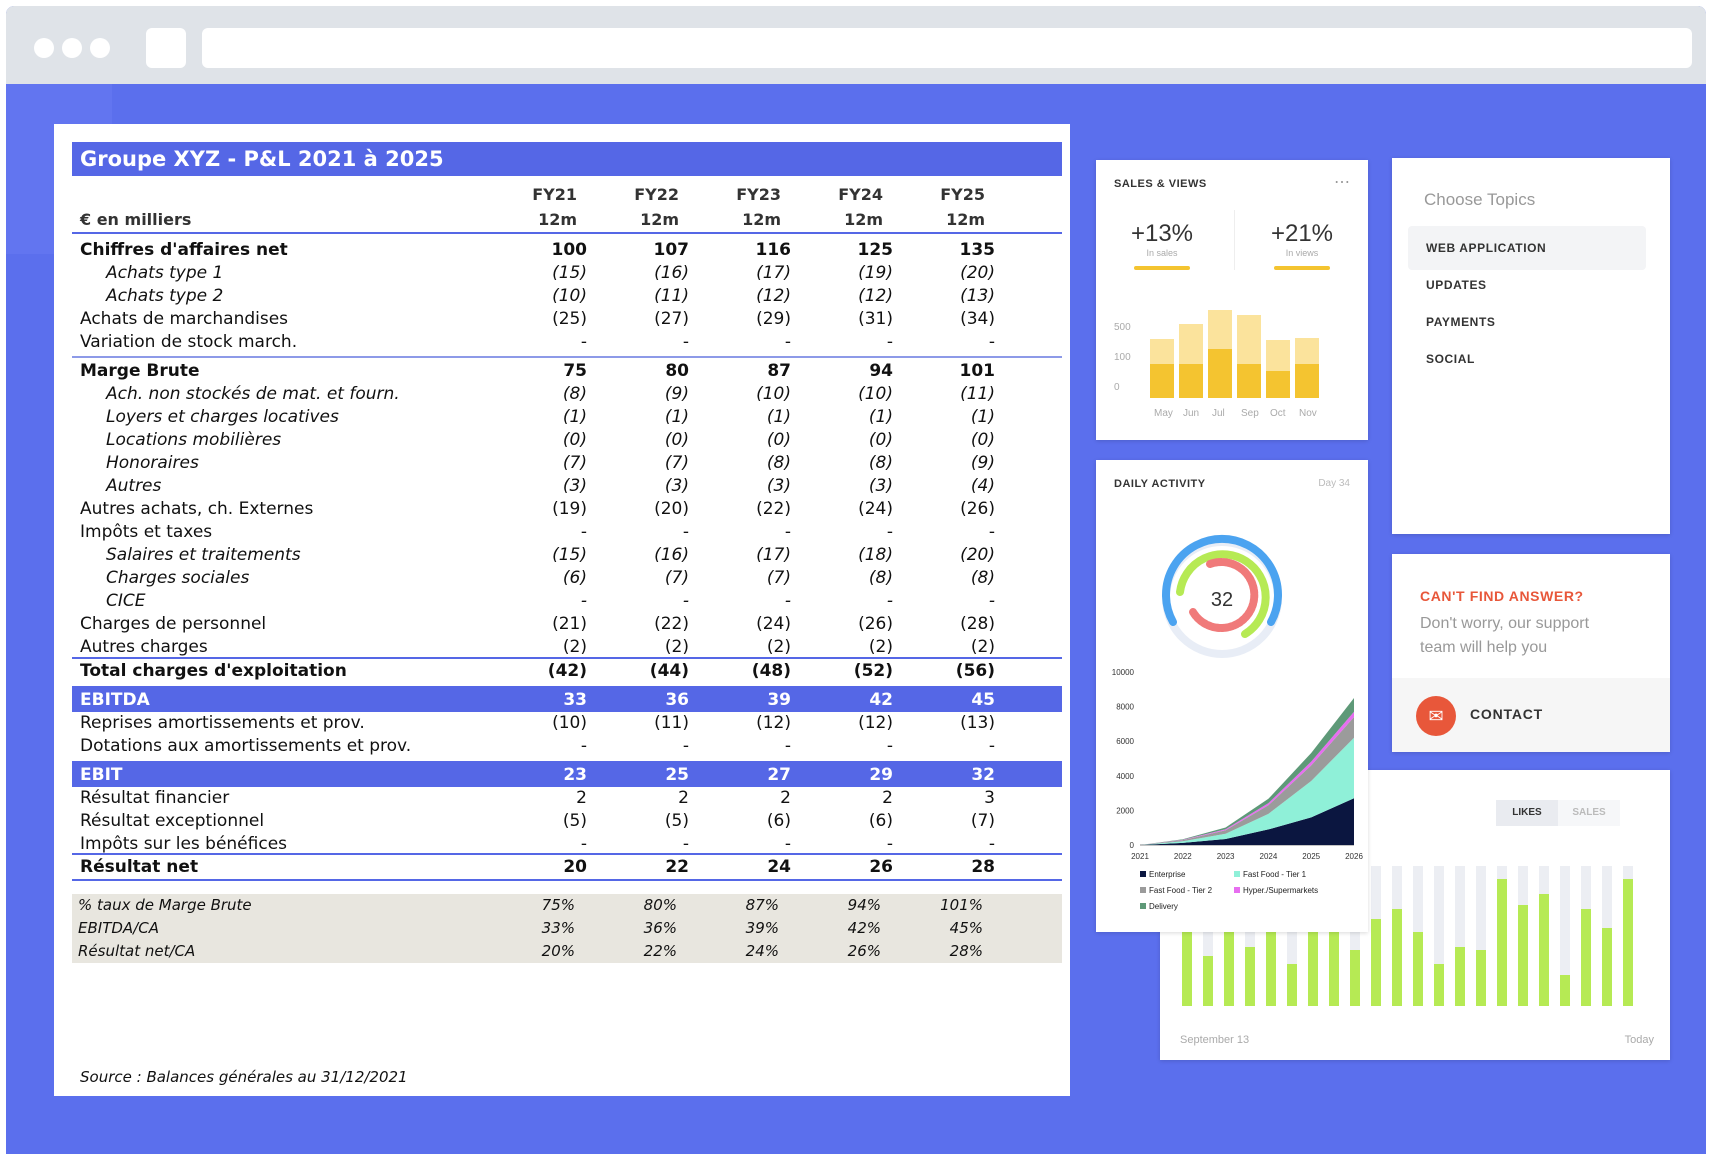  Describe the element at coordinates (947, 48) in the screenshot. I see `address-bar` at that location.